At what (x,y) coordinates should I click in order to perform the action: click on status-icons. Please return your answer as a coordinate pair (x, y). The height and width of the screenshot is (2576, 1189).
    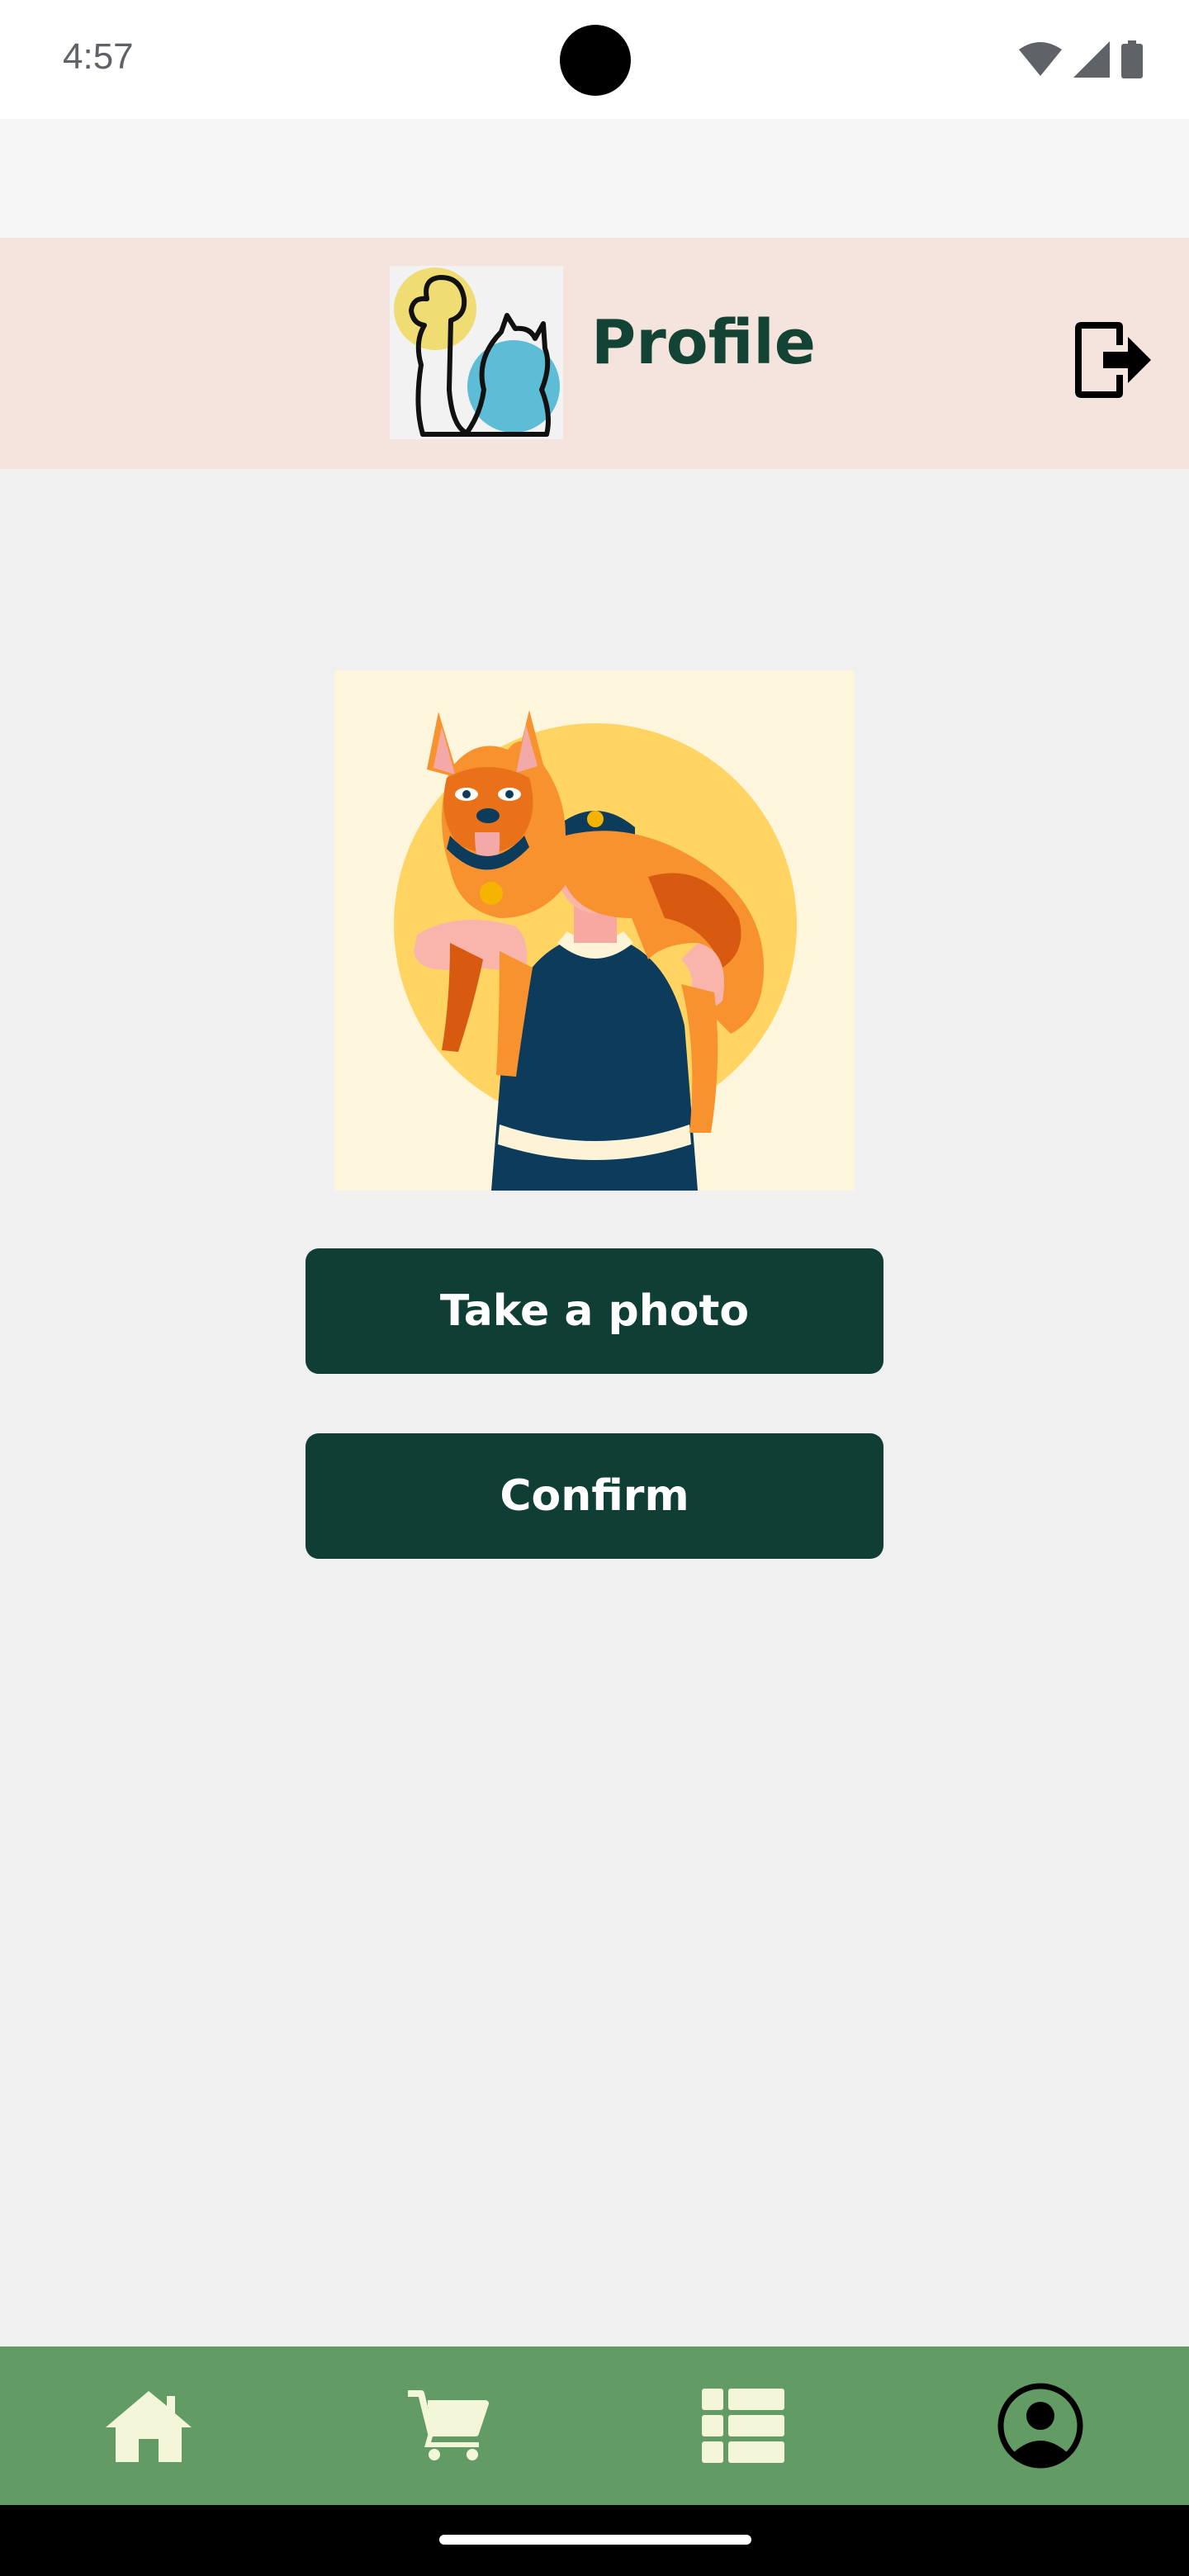
    Looking at the image, I should click on (1081, 59).